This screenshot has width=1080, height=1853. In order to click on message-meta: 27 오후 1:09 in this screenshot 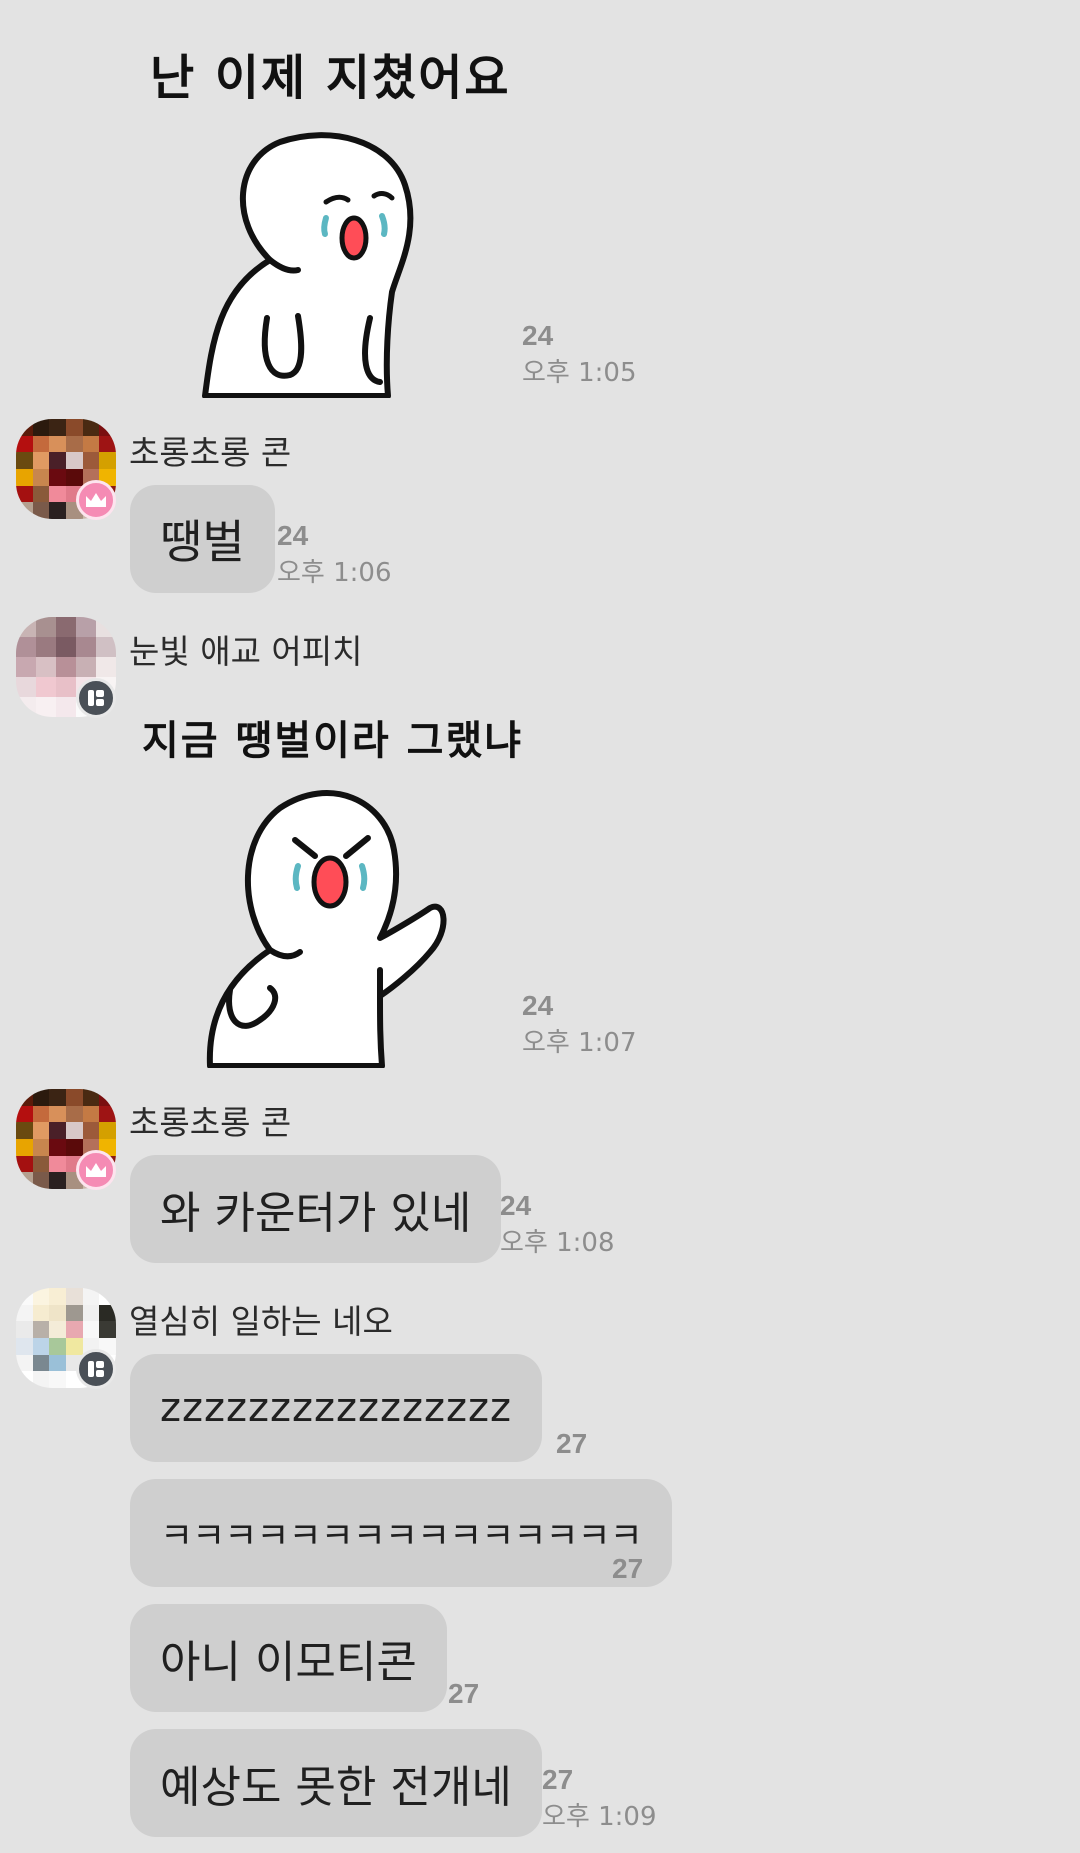, I will do `click(599, 1798)`.